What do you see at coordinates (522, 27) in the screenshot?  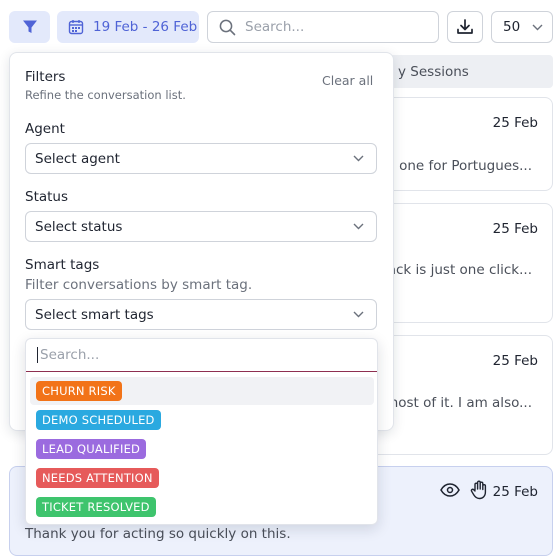 I see `page-size-select: 50` at bounding box center [522, 27].